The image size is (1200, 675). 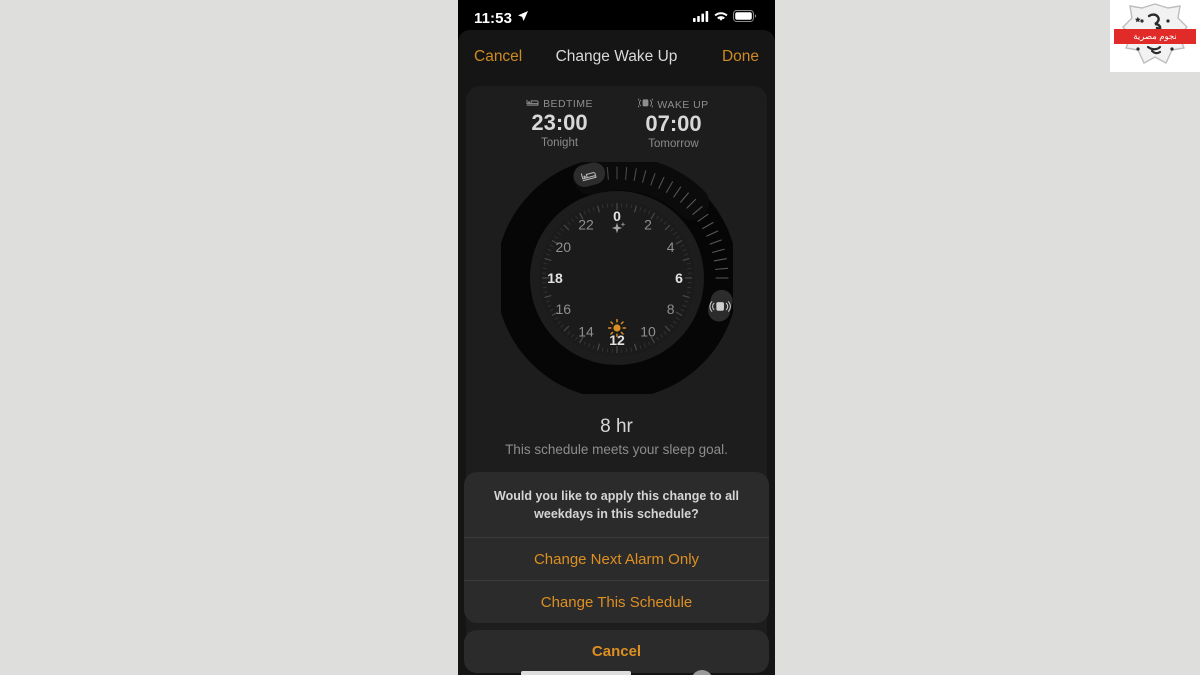 What do you see at coordinates (586, 332) in the screenshot?
I see `dial-hour-label-14: 14` at bounding box center [586, 332].